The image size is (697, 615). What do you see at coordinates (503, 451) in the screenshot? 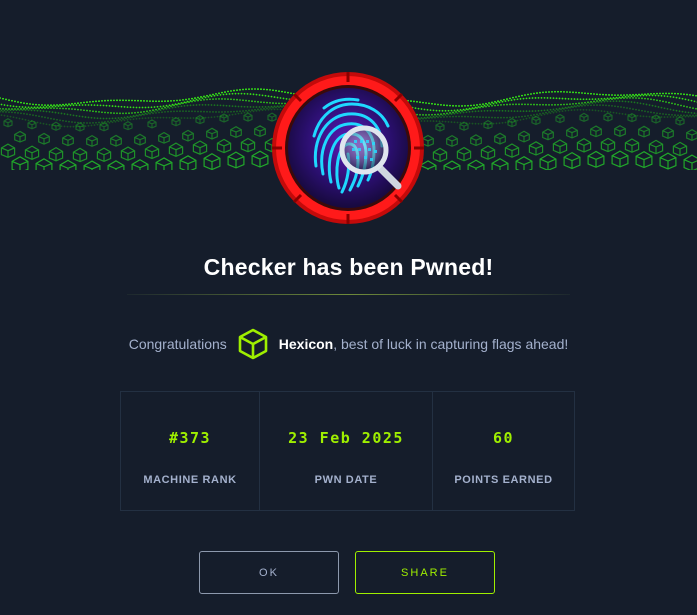
I see `stat-points-earned: 60 POINTS EARNED` at bounding box center [503, 451].